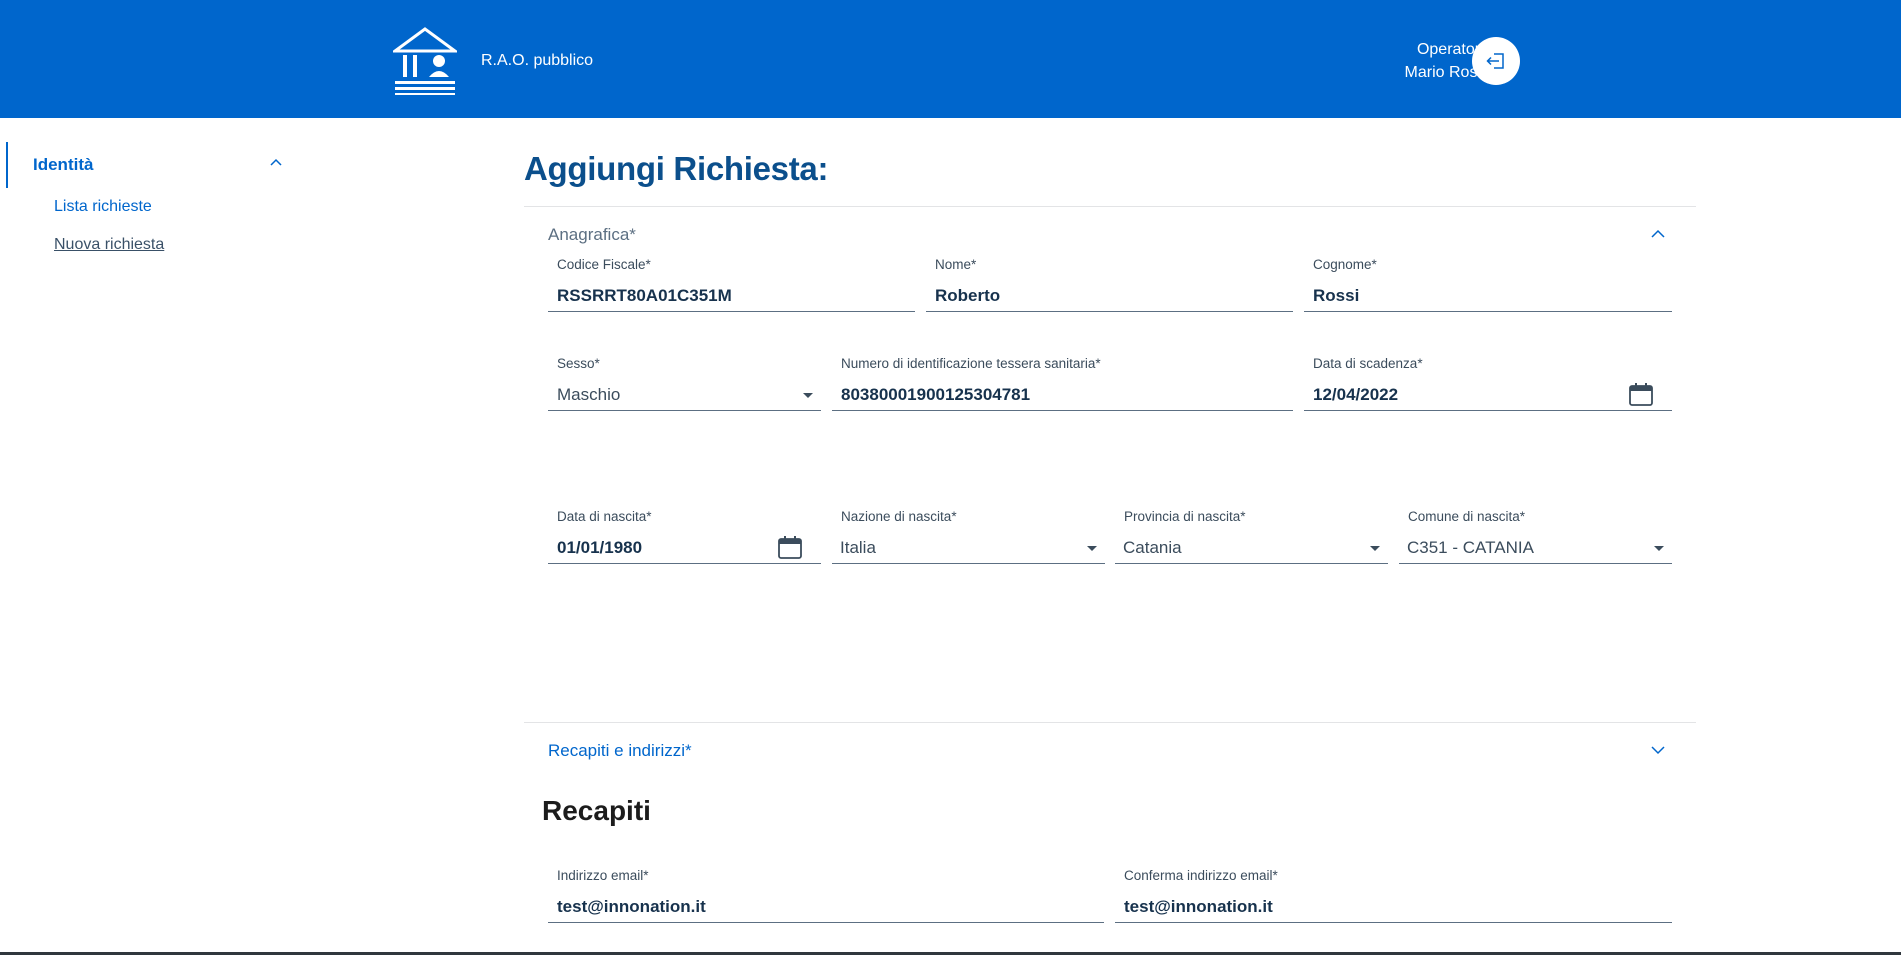 This screenshot has width=1901, height=955. What do you see at coordinates (967, 296) in the screenshot?
I see `field-value: Roberto` at bounding box center [967, 296].